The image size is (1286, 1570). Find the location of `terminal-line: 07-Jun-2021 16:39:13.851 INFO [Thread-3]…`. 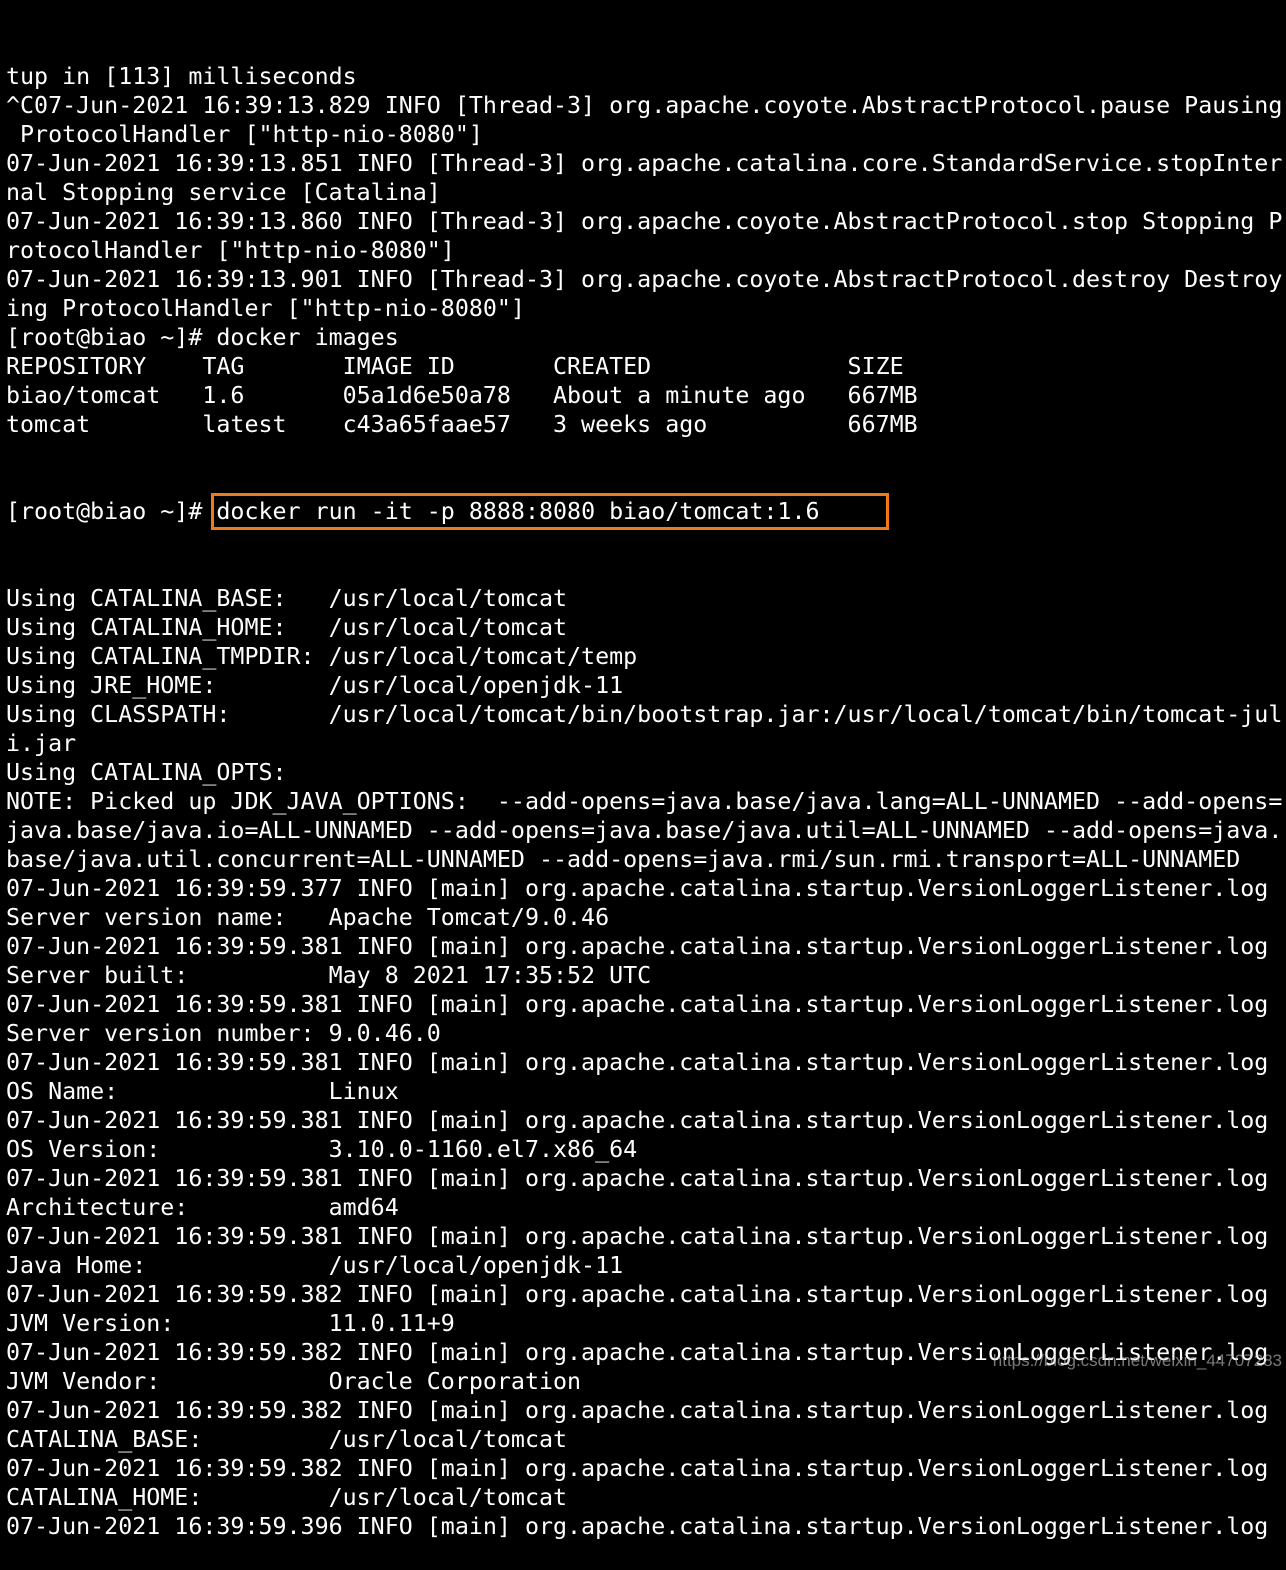

terminal-line: 07-Jun-2021 16:39:13.851 INFO [Thread-3]… is located at coordinates (644, 163).